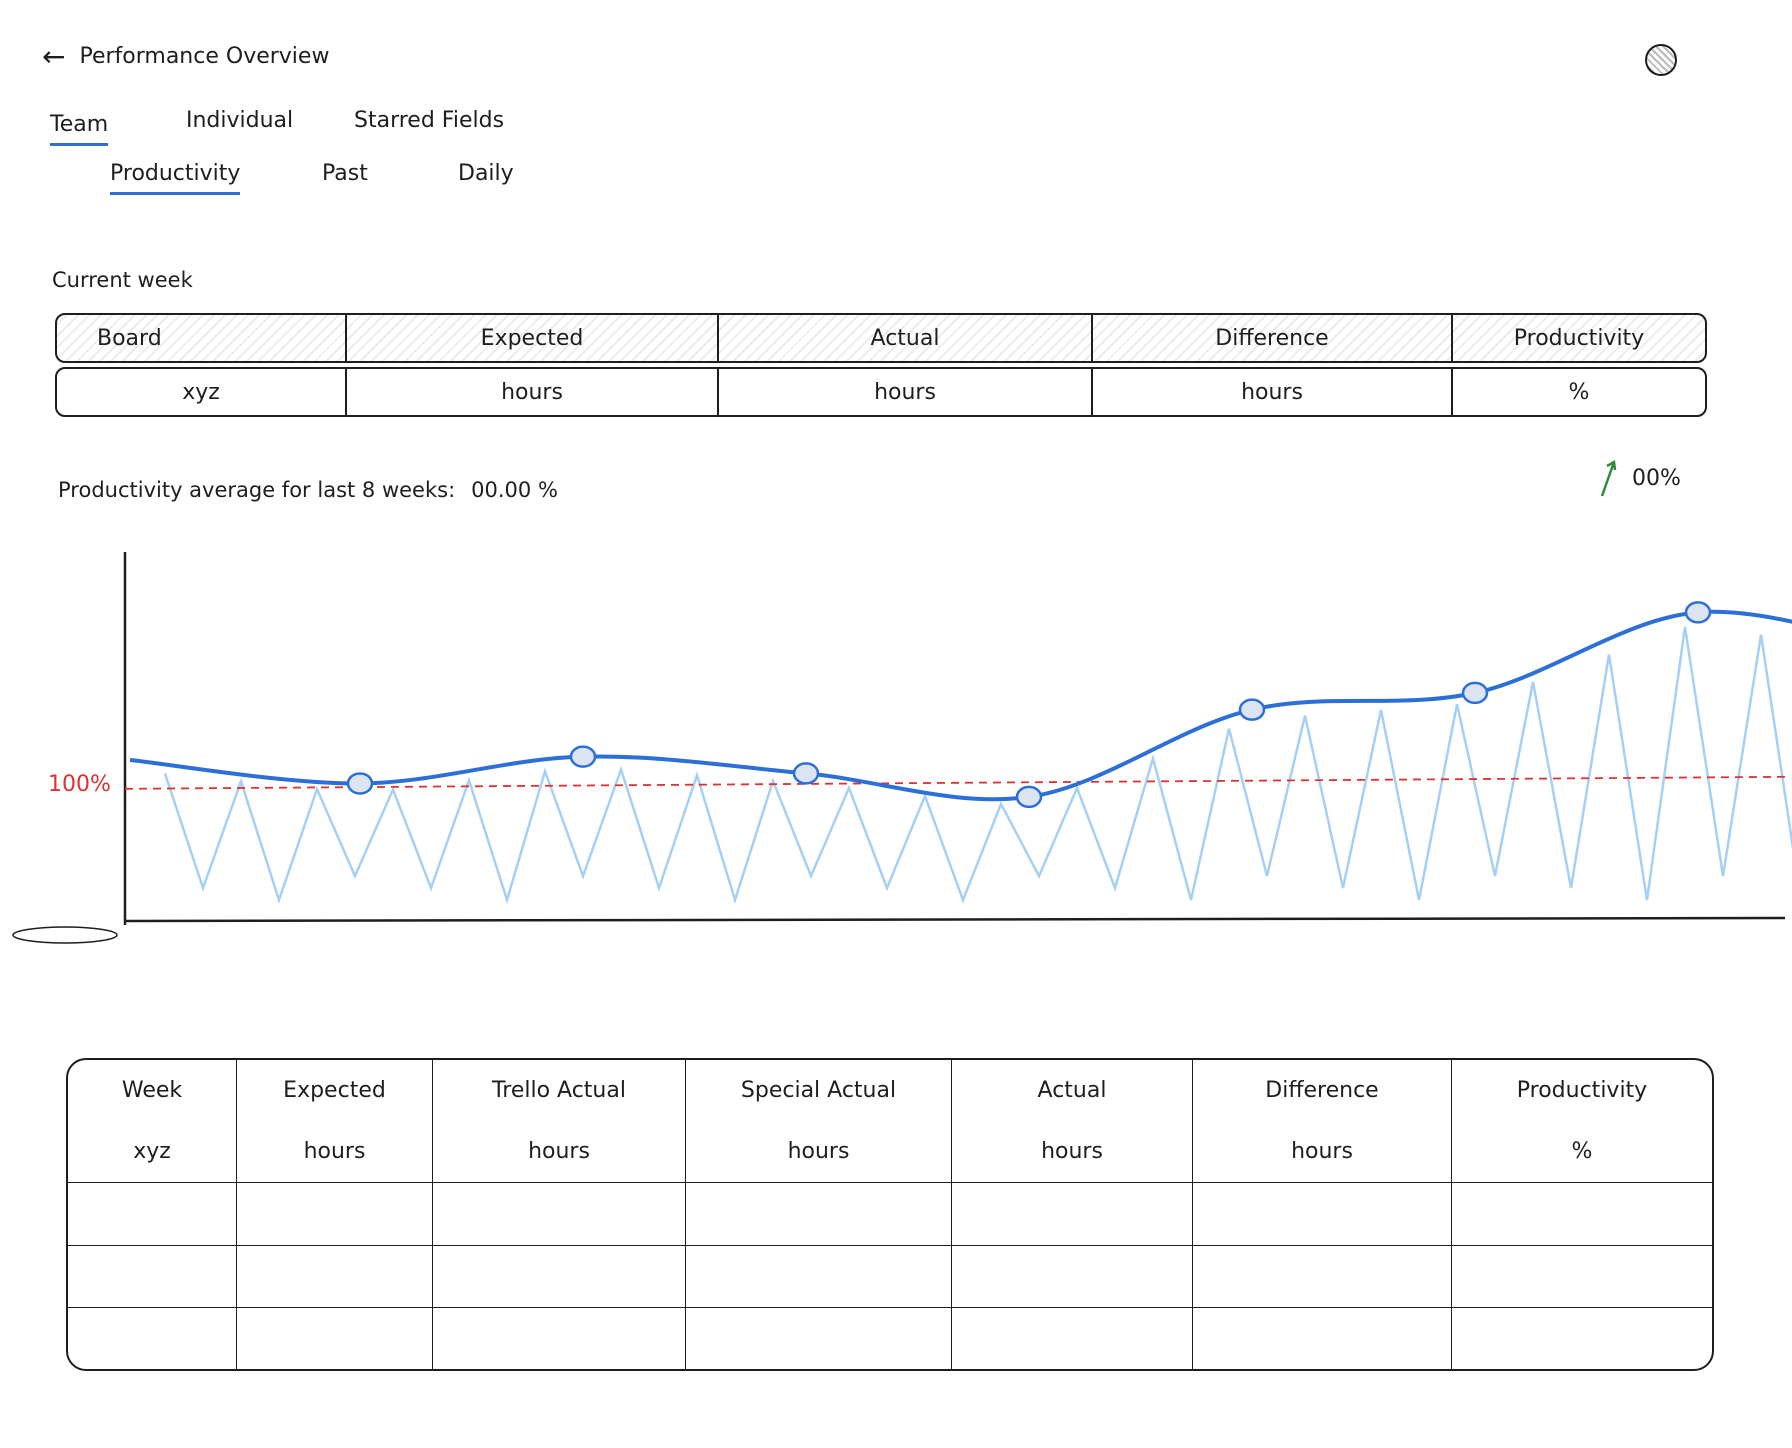 This screenshot has width=1792, height=1448. Describe the element at coordinates (514, 490) in the screenshot. I see `average-value: 00.00 %` at that location.